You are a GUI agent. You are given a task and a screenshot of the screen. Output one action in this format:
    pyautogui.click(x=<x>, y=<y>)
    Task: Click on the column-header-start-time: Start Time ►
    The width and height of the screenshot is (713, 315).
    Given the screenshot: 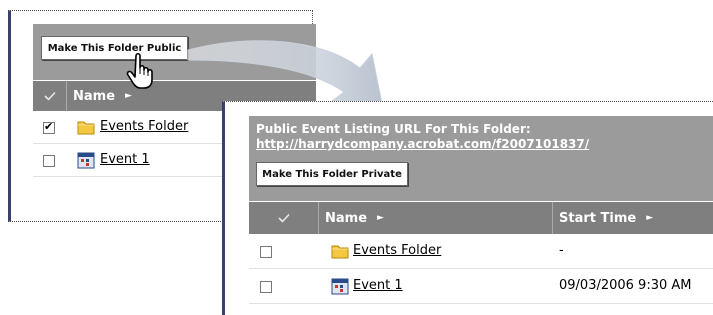 What is the action you would take?
    pyautogui.click(x=606, y=218)
    